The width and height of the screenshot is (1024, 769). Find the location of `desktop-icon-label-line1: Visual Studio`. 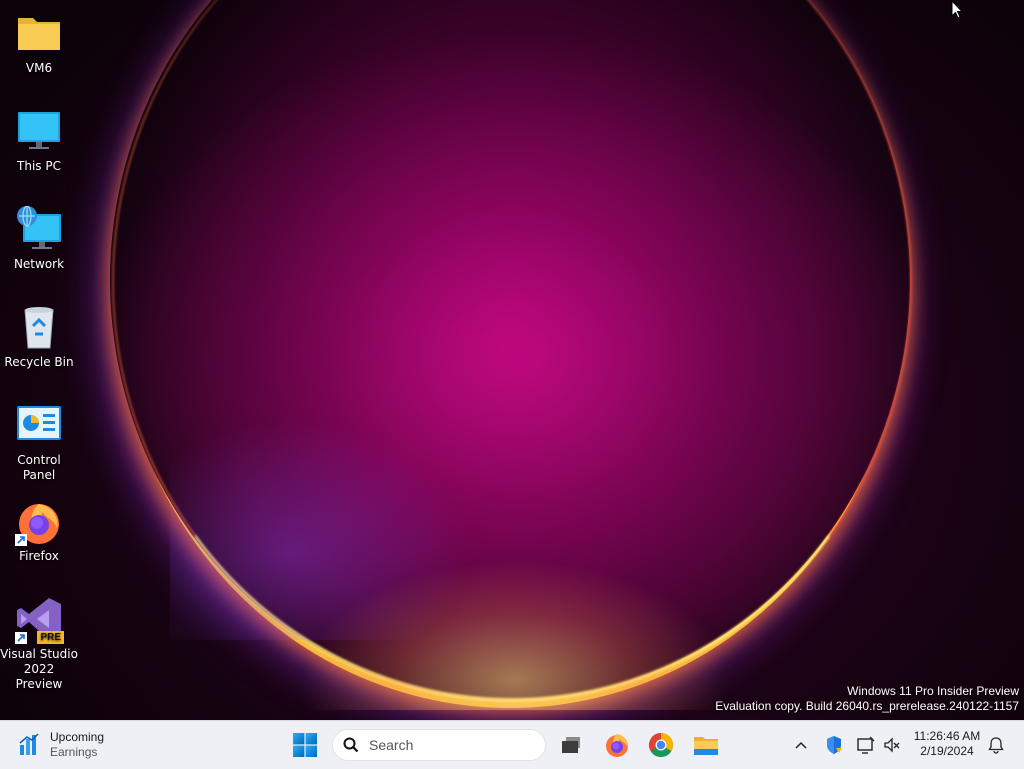

desktop-icon-label-line1: Visual Studio is located at coordinates (39, 654).